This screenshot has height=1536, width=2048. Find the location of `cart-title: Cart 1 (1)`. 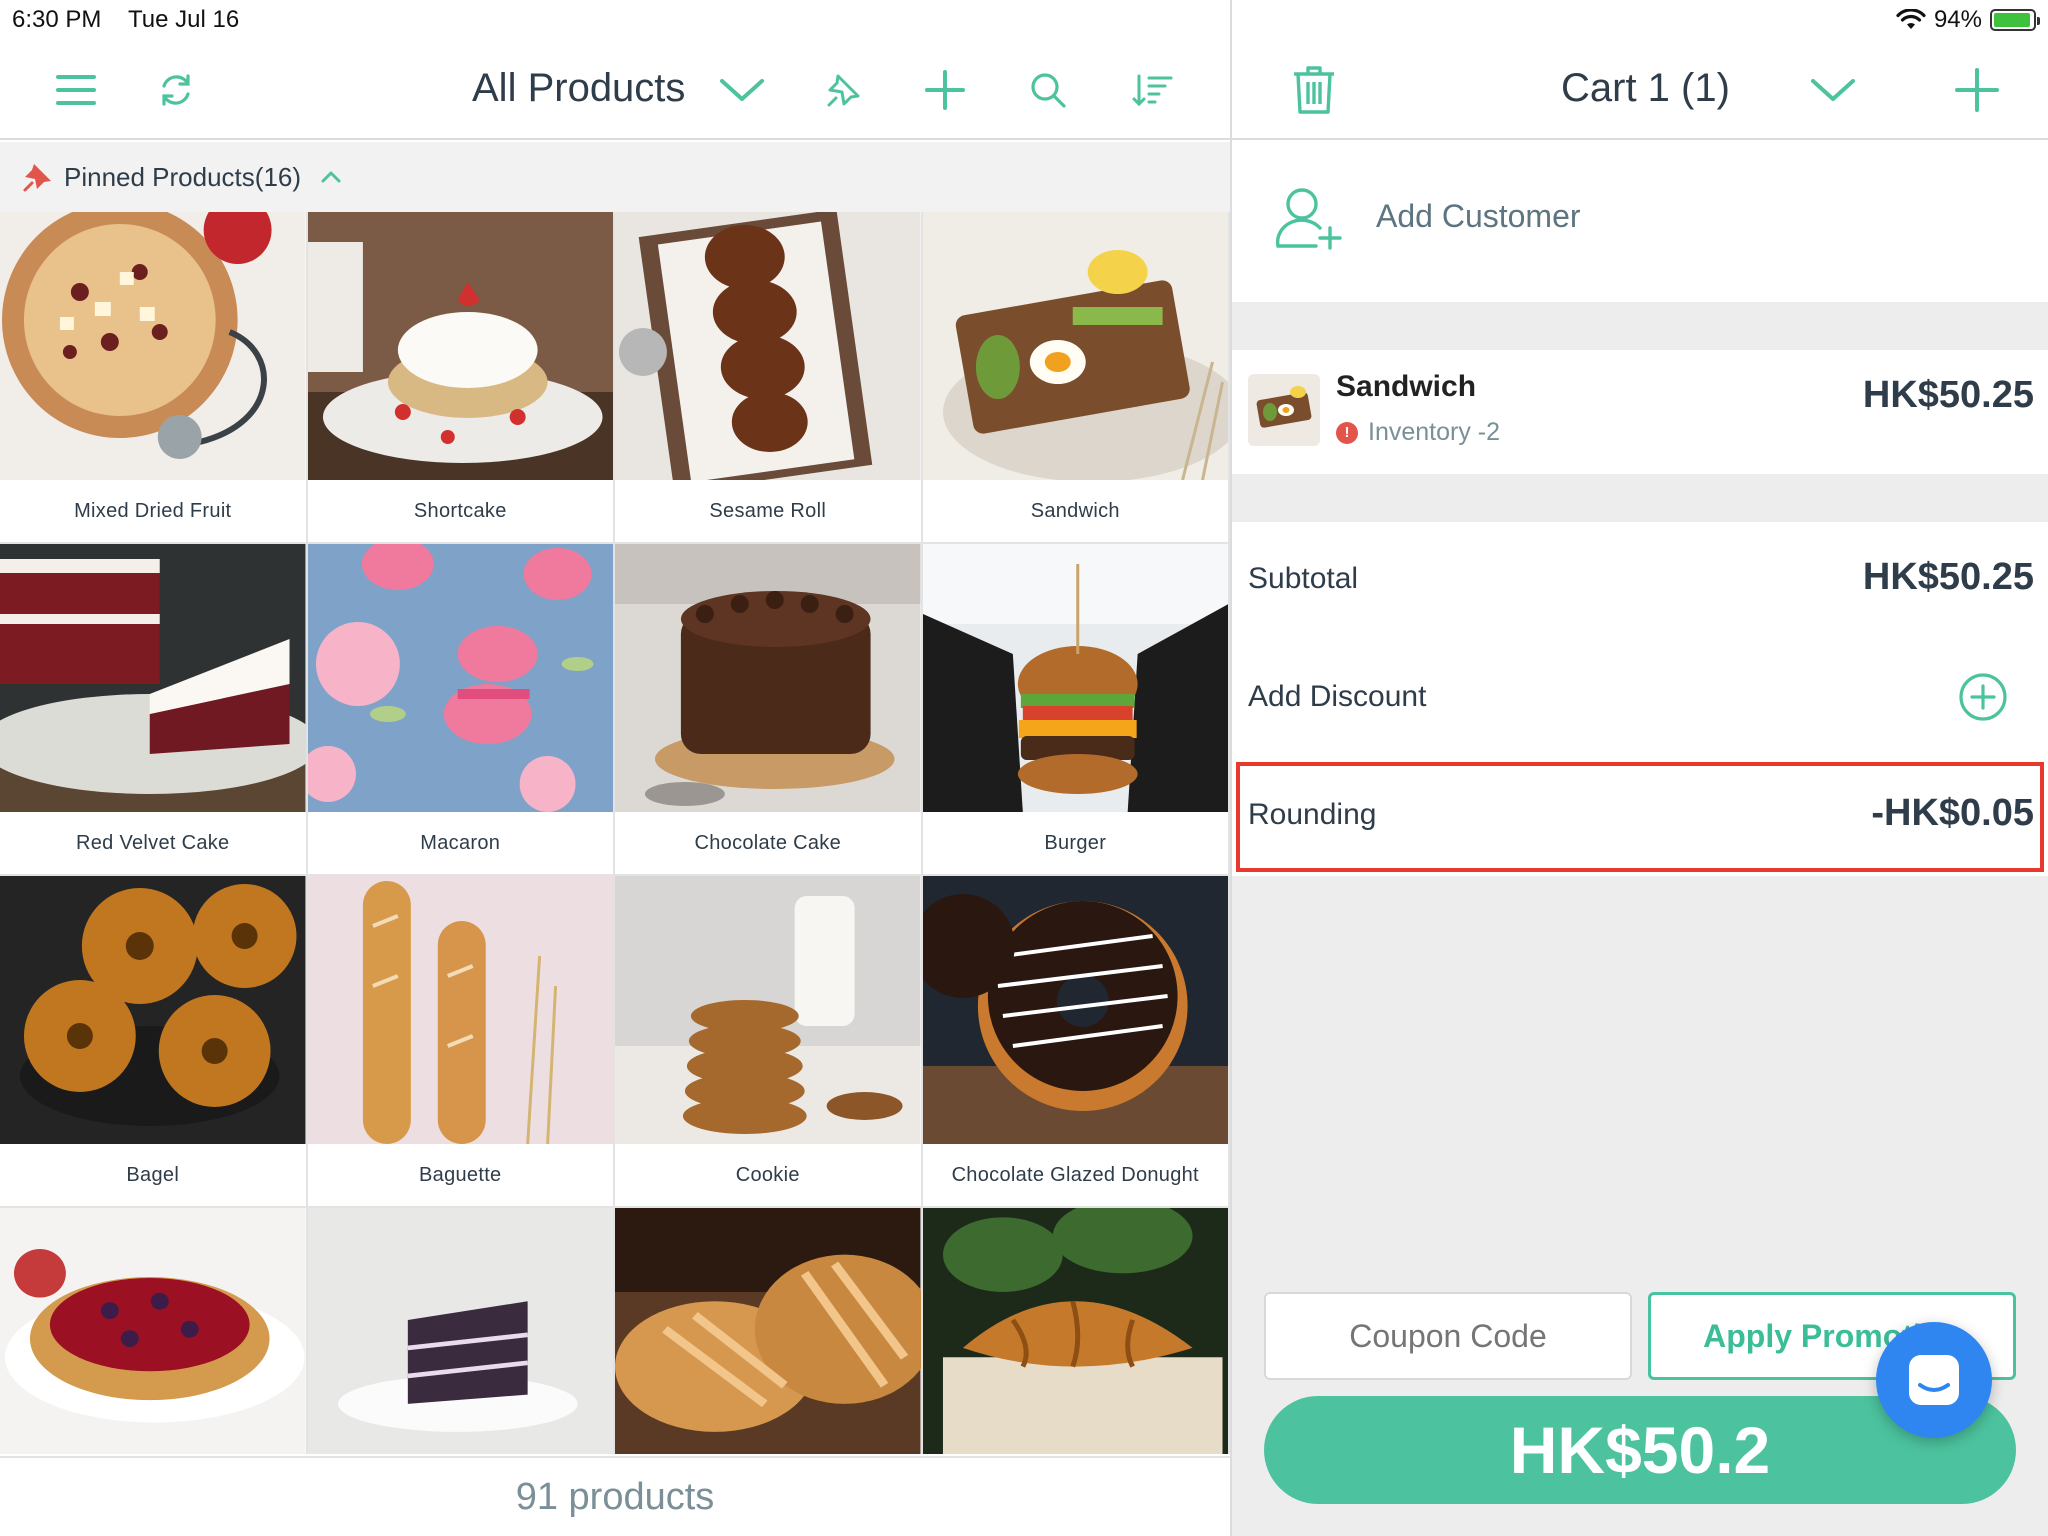

cart-title: Cart 1 (1) is located at coordinates (1645, 88).